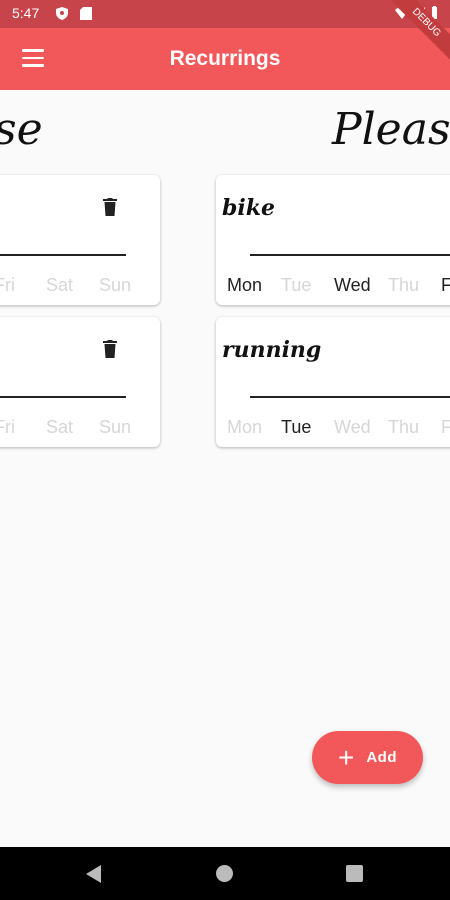  Describe the element at coordinates (391, 129) in the screenshot. I see `section-title: Pleasu` at that location.